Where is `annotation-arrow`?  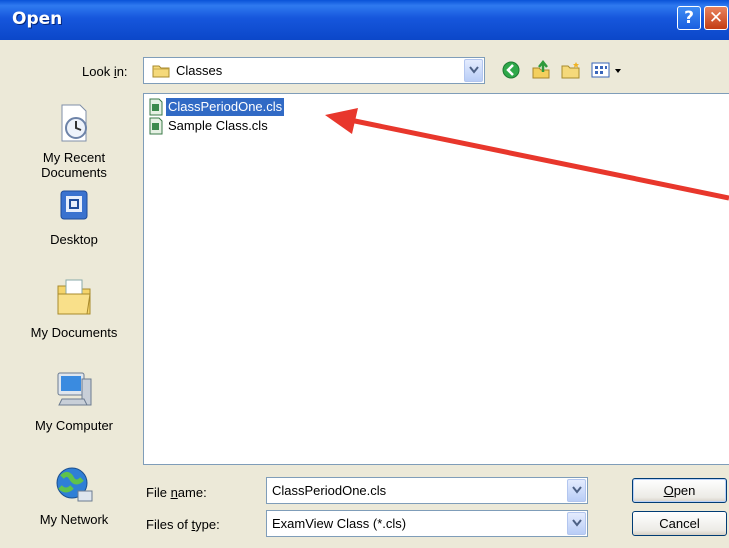
annotation-arrow is located at coordinates (527, 154).